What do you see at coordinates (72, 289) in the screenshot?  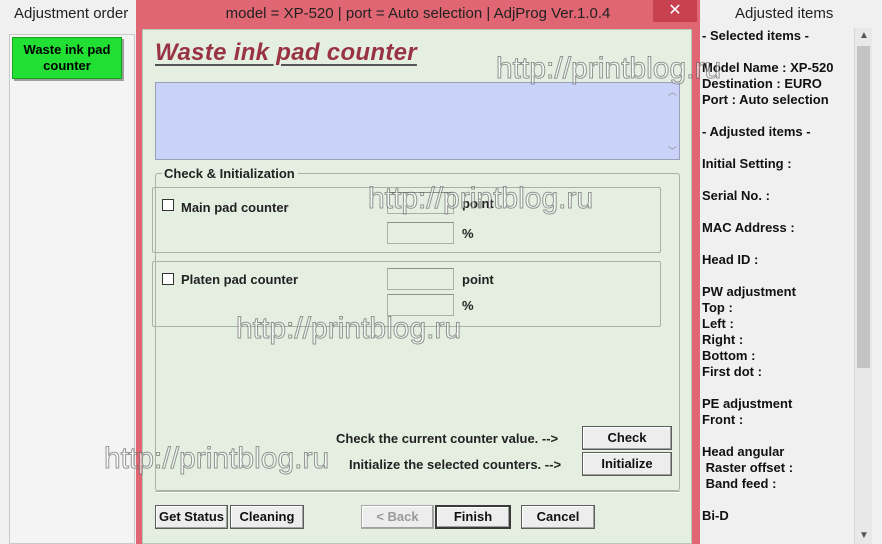 I see `adjustment-order-list: Waste ink pad counter` at bounding box center [72, 289].